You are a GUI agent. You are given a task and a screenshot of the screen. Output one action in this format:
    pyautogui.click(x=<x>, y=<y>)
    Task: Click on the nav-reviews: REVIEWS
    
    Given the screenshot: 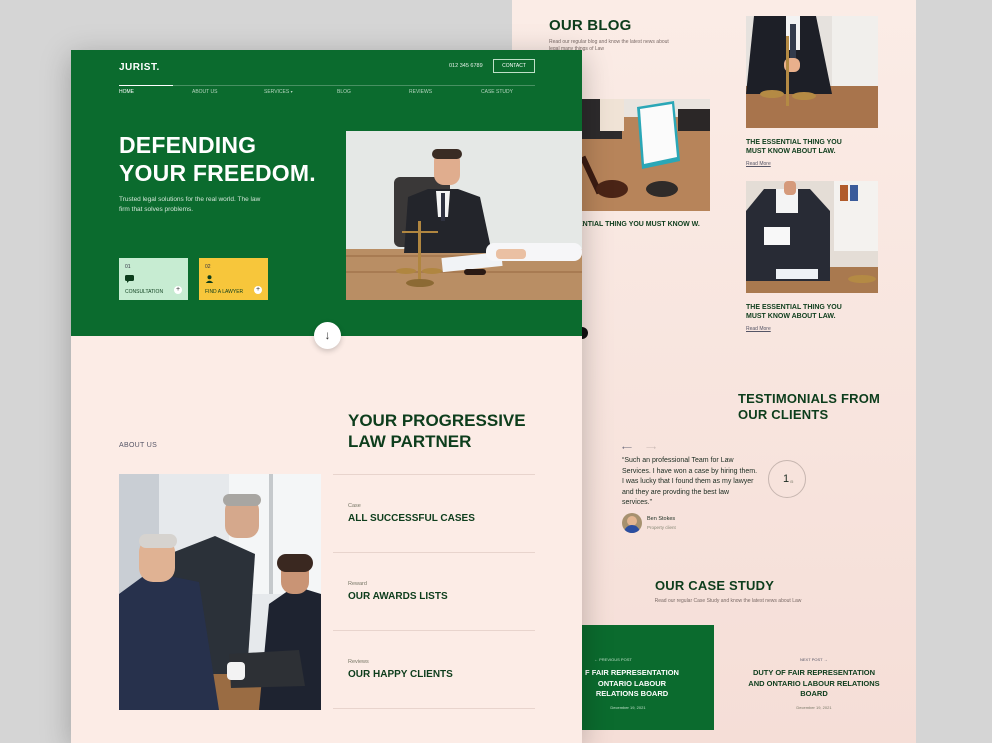 What is the action you would take?
    pyautogui.click(x=420, y=92)
    